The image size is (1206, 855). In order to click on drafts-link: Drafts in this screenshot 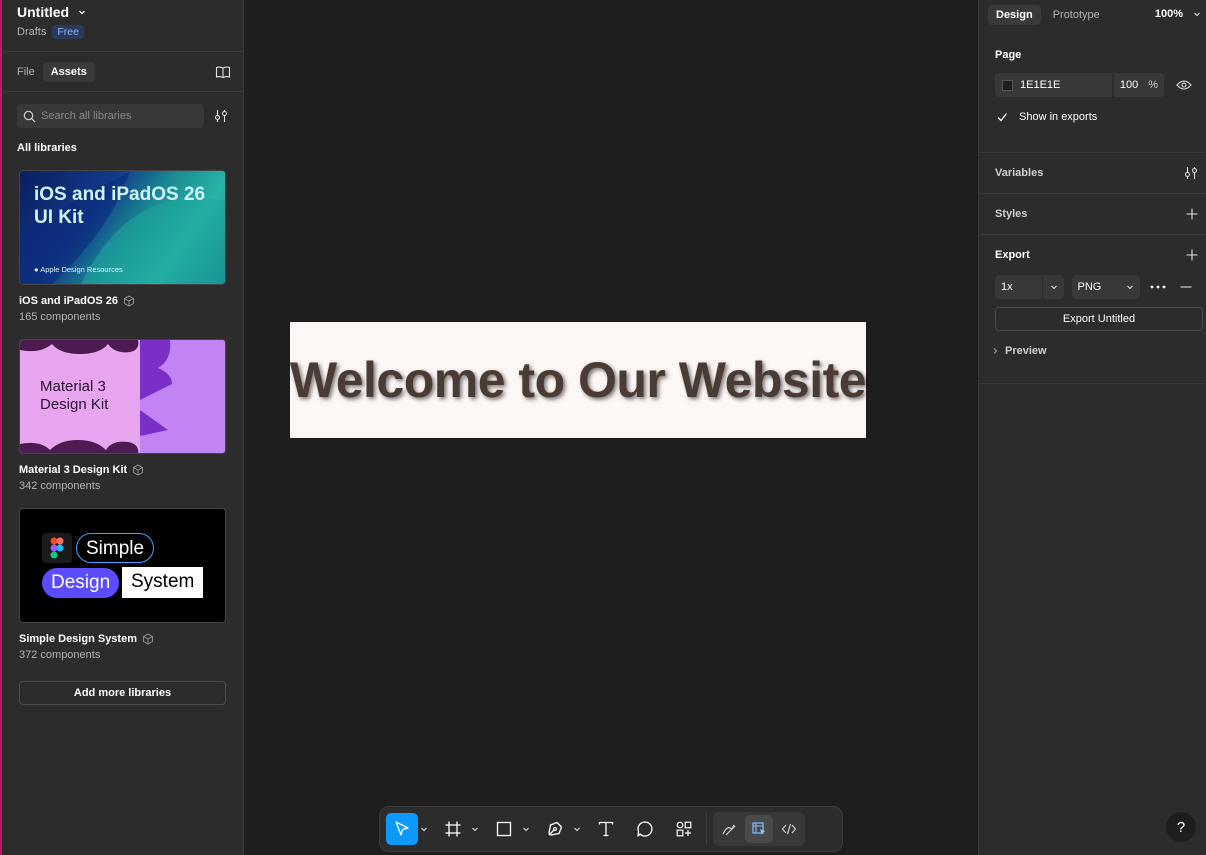, I will do `click(31, 32)`.